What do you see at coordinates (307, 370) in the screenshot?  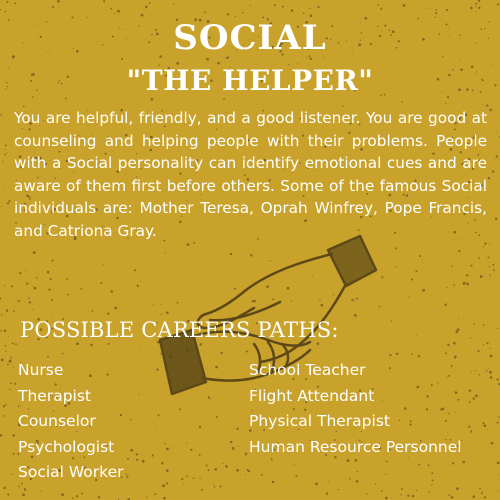 I see `career-item: School Teacher` at bounding box center [307, 370].